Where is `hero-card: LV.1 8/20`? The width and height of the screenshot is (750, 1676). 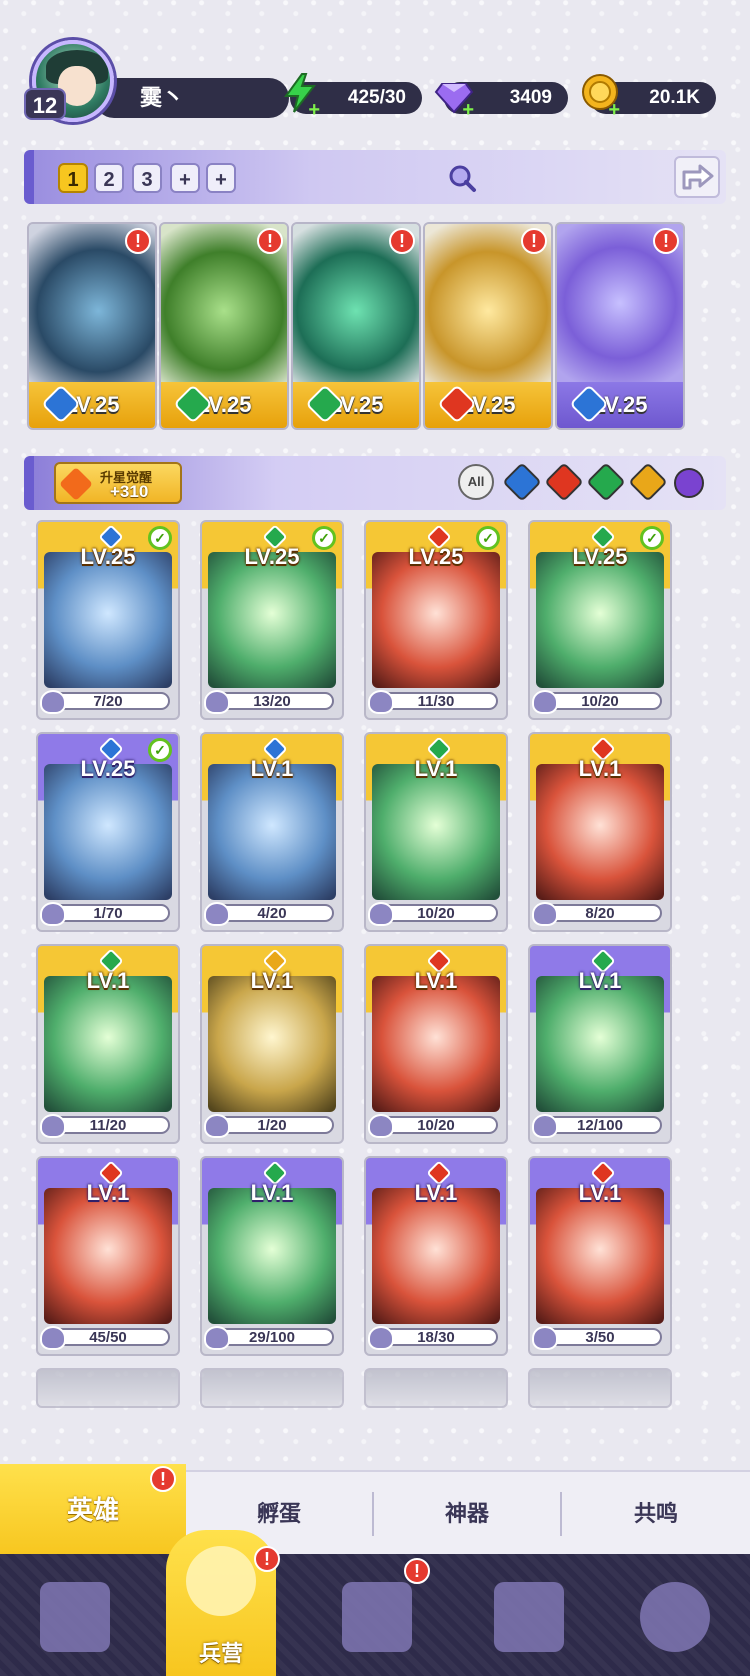 hero-card: LV.1 8/20 is located at coordinates (600, 832).